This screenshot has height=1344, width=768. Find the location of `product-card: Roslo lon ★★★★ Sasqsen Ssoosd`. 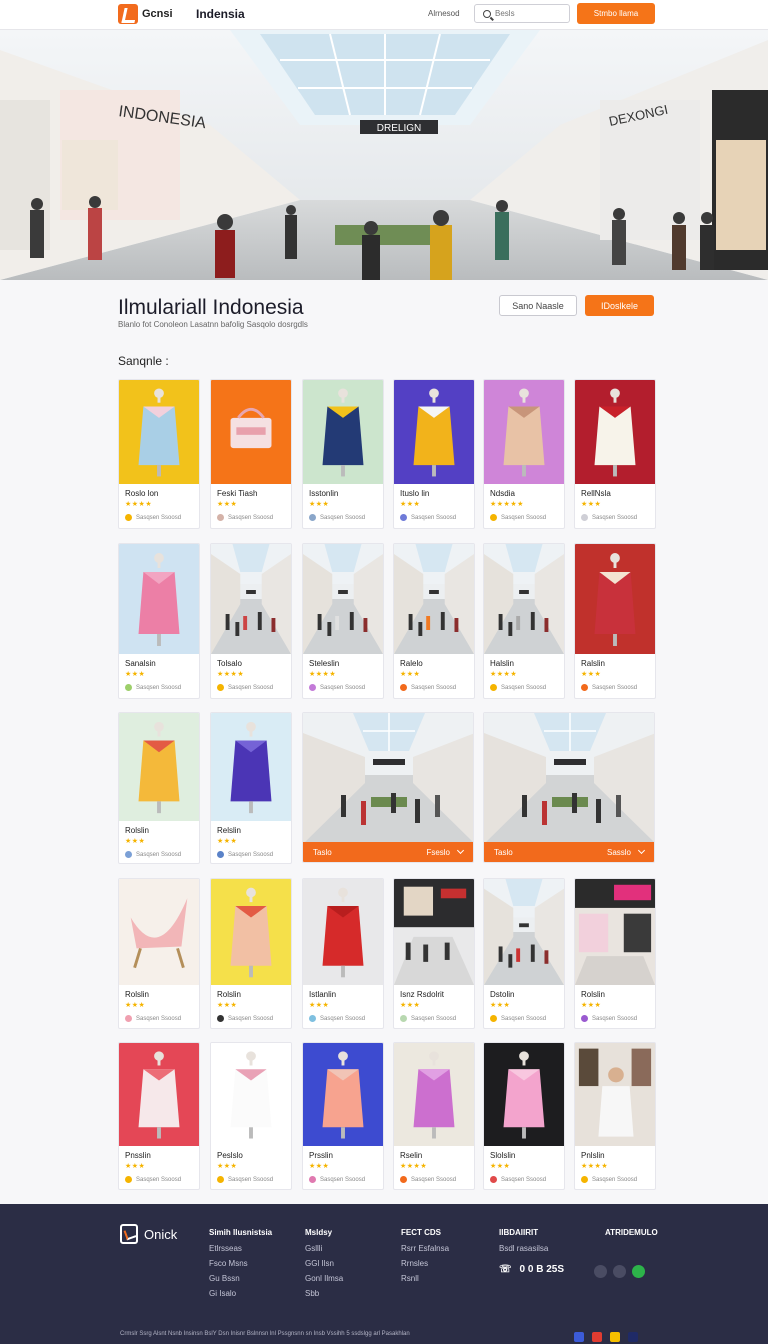

product-card: Roslo lon ★★★★ Sasqsen Ssoosd is located at coordinates (159, 454).